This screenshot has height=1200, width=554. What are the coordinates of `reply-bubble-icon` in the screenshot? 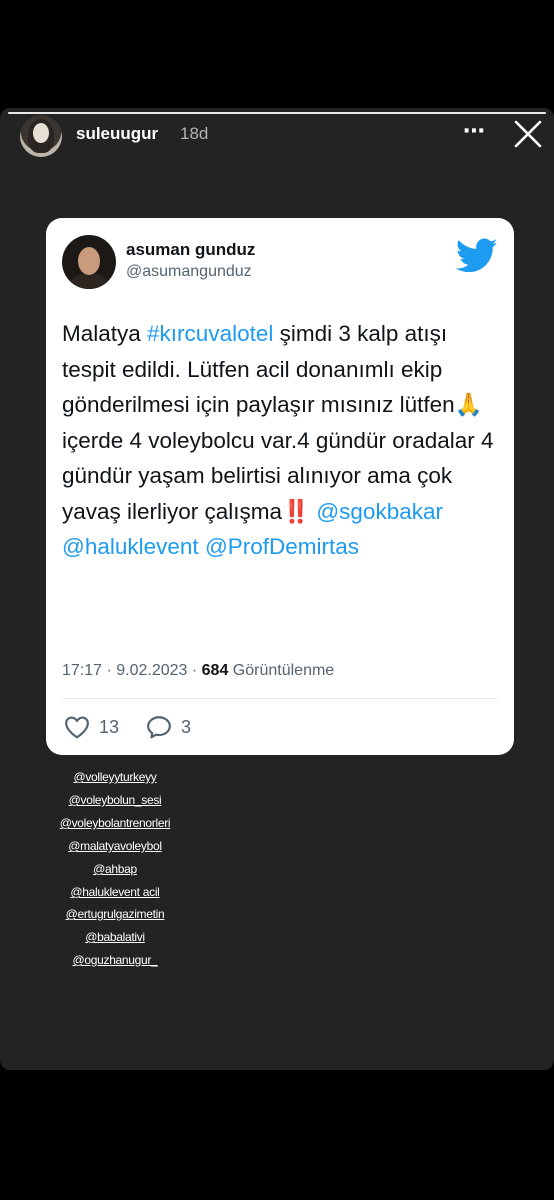 It's located at (159, 727).